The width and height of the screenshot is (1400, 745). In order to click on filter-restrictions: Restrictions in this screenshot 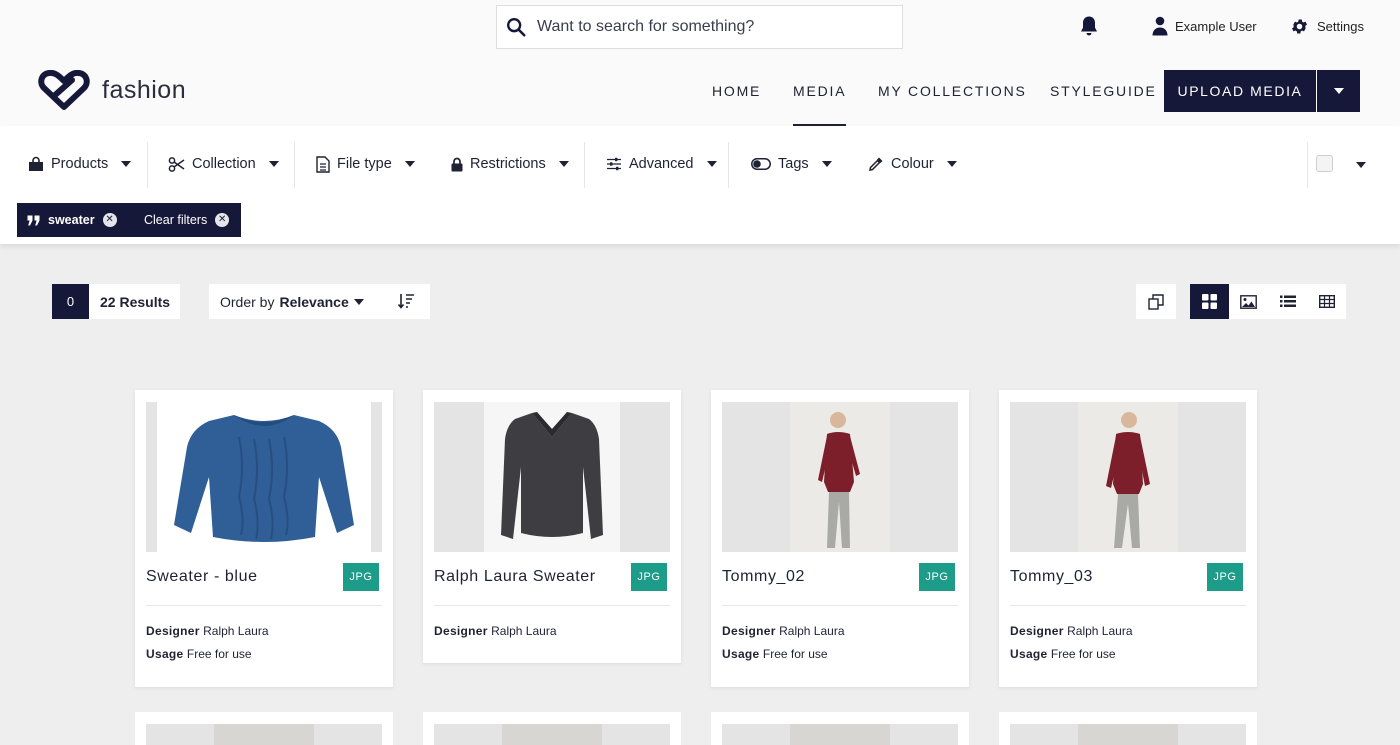, I will do `click(510, 164)`.